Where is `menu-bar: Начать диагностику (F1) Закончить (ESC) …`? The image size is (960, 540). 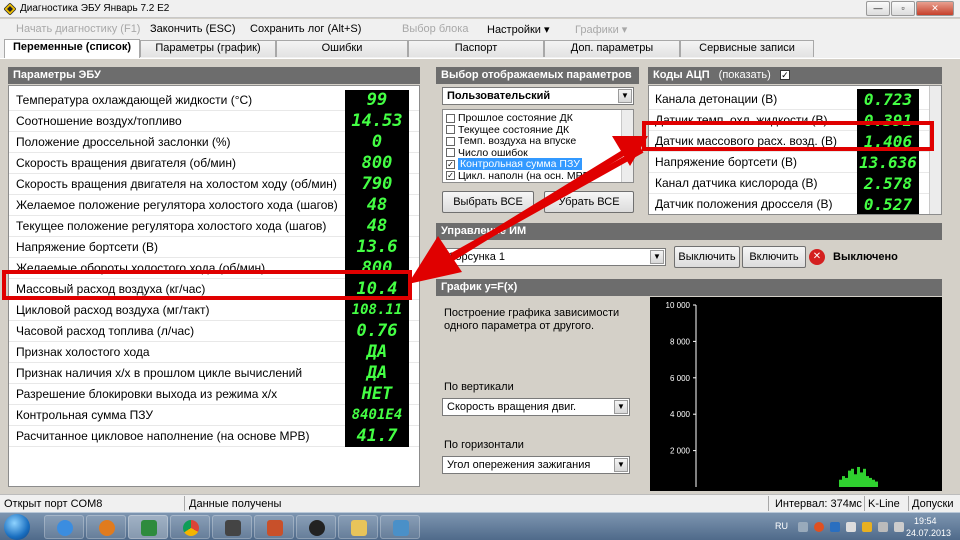 menu-bar: Начать диагностику (F1) Закончить (ESC) … is located at coordinates (480, 29).